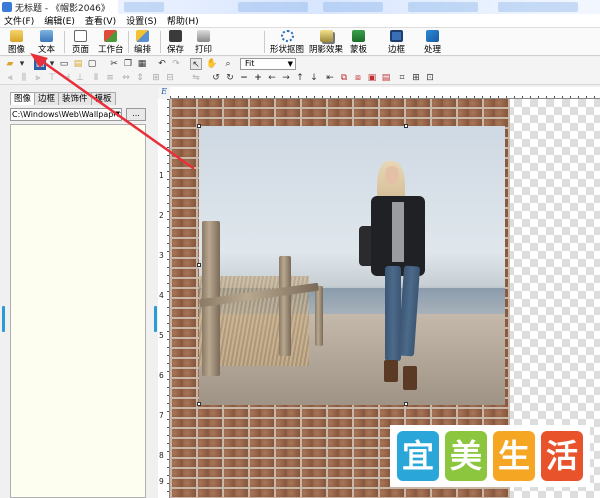 Image resolution: width=600 pixels, height=498 pixels. I want to click on save-button: 保存, so click(175, 42).